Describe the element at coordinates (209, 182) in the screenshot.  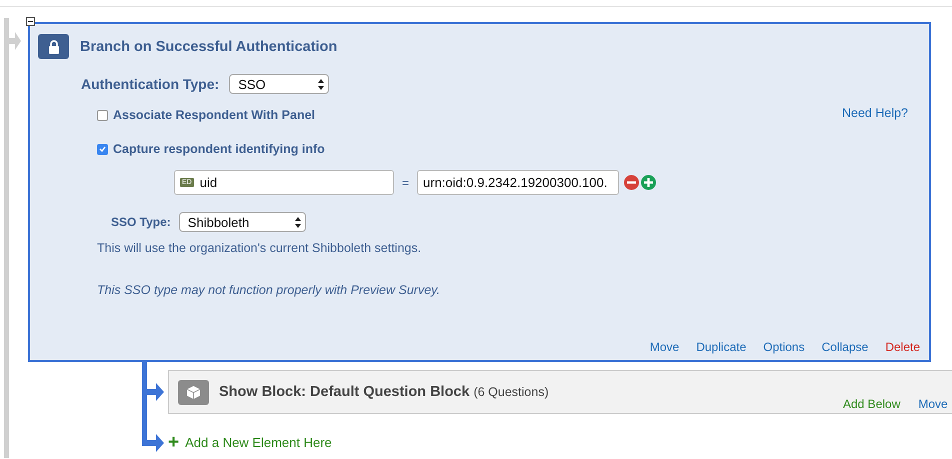
I see `field-name: uid` at that location.